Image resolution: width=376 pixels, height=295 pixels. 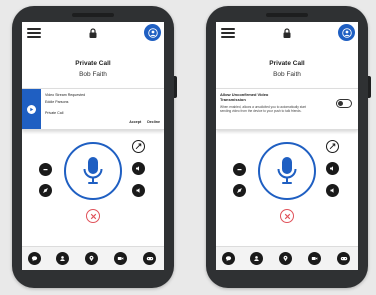 What do you see at coordinates (144, 122) in the screenshot?
I see `notification-actions: Accept Decline` at bounding box center [144, 122].